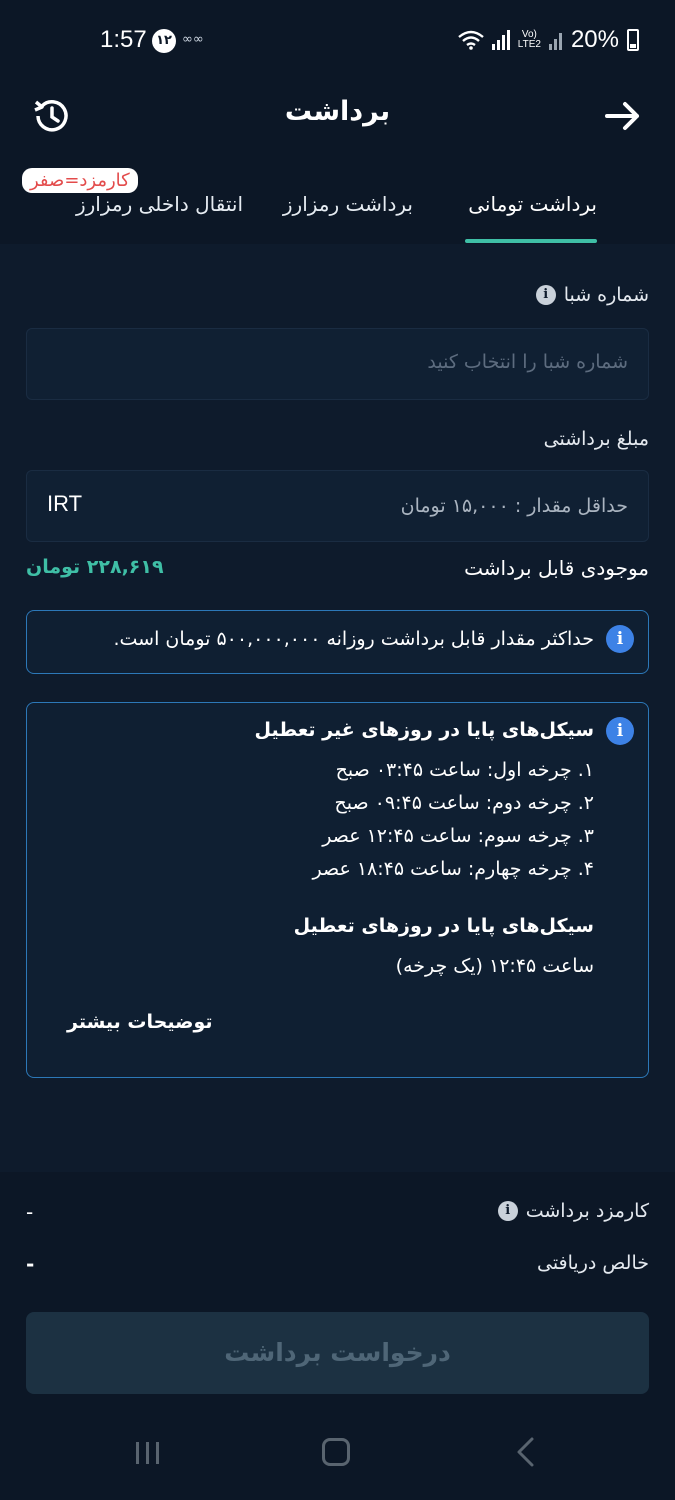 The height and width of the screenshot is (1500, 675). I want to click on holiday-cycle-line: ساعت ۱۲:۴۵ (یک چرخه), so click(494, 966).